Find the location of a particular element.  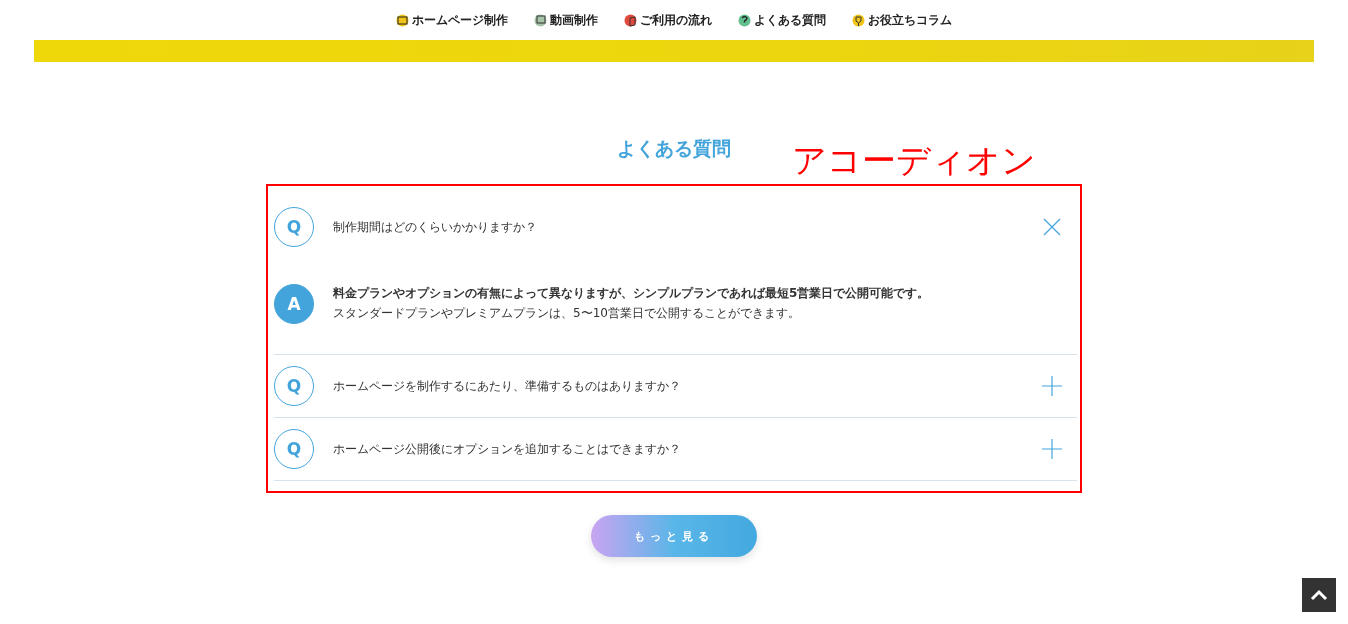

nav-link: 動画制作 is located at coordinates (566, 20).